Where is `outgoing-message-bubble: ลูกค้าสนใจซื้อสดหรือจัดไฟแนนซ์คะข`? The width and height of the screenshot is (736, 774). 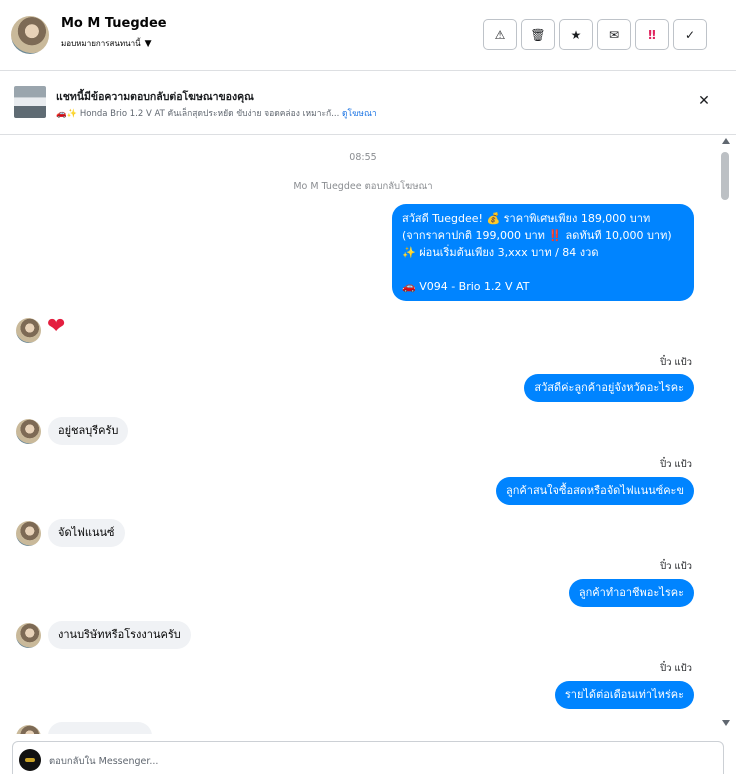
outgoing-message-bubble: ลูกค้าสนใจซื้อสดหรือจัดไฟแนนซ์คะข is located at coordinates (595, 491).